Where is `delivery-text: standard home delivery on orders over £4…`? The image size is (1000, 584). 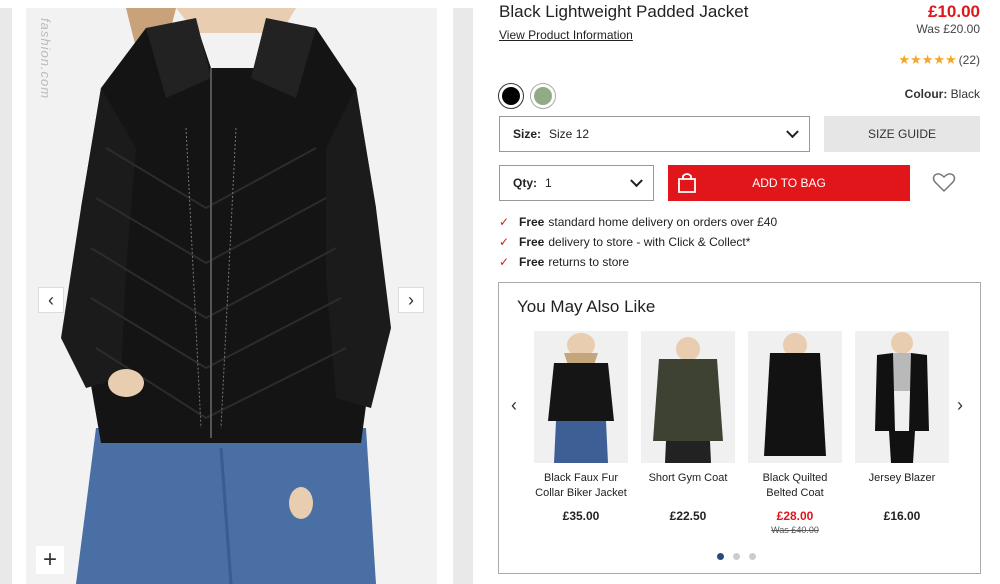 delivery-text: standard home delivery on orders over £4… is located at coordinates (663, 222).